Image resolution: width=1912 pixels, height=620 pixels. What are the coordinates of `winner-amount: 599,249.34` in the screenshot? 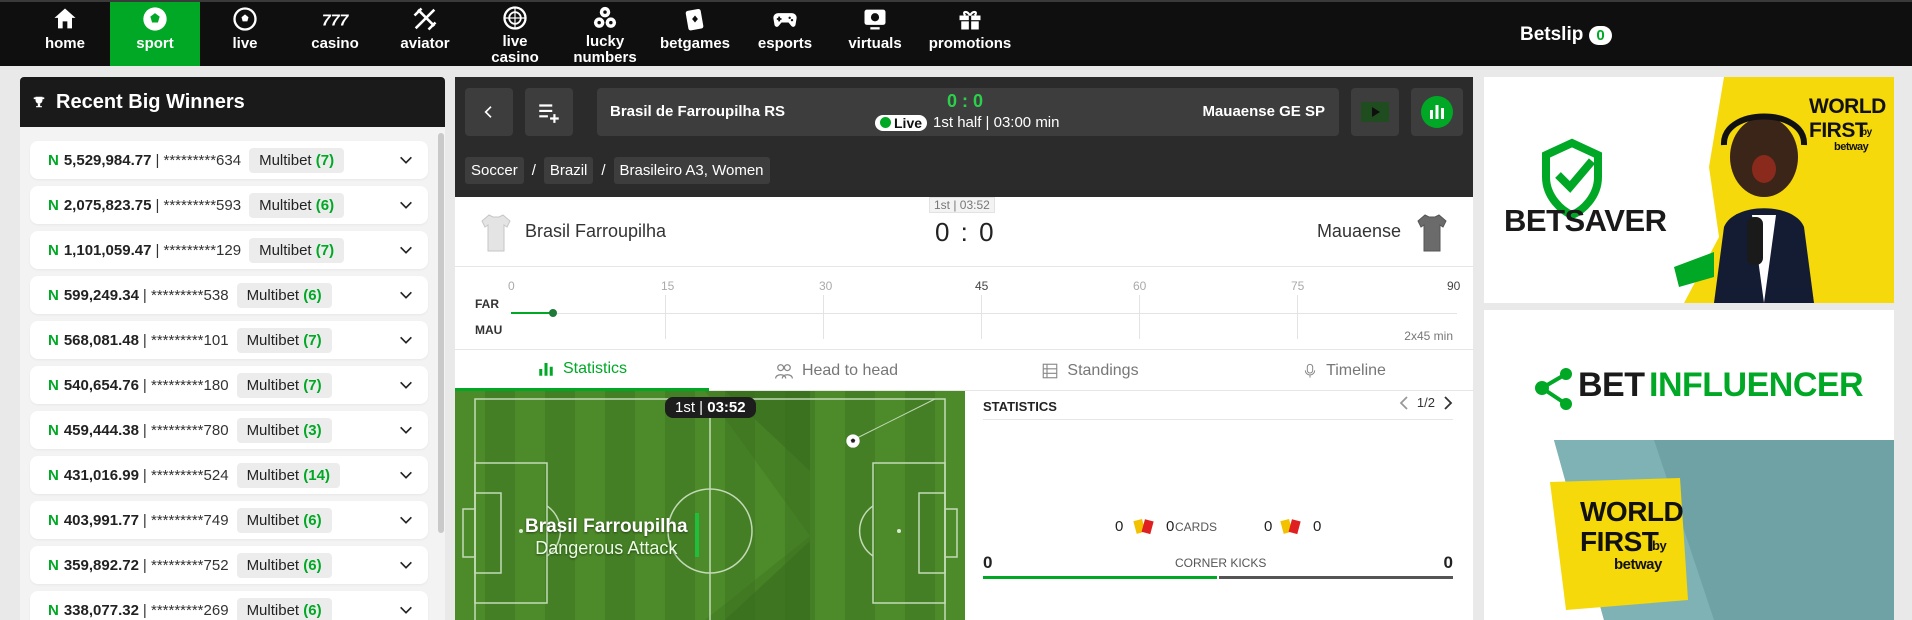 It's located at (101, 295).